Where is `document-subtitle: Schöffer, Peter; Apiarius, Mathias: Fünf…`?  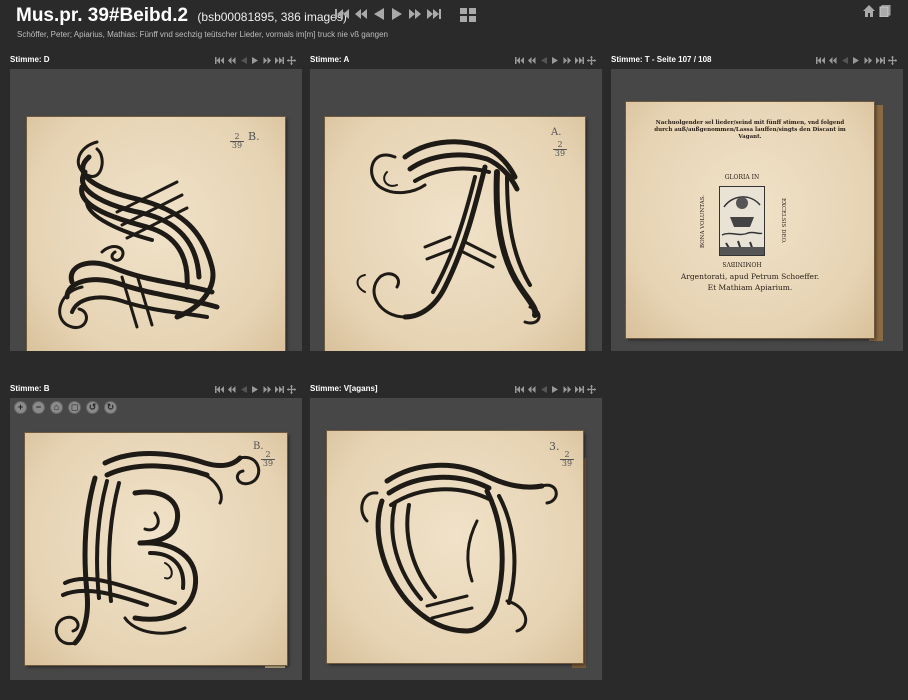
document-subtitle: Schöffer, Peter; Apiarius, Mathias: Fünf… is located at coordinates (202, 34).